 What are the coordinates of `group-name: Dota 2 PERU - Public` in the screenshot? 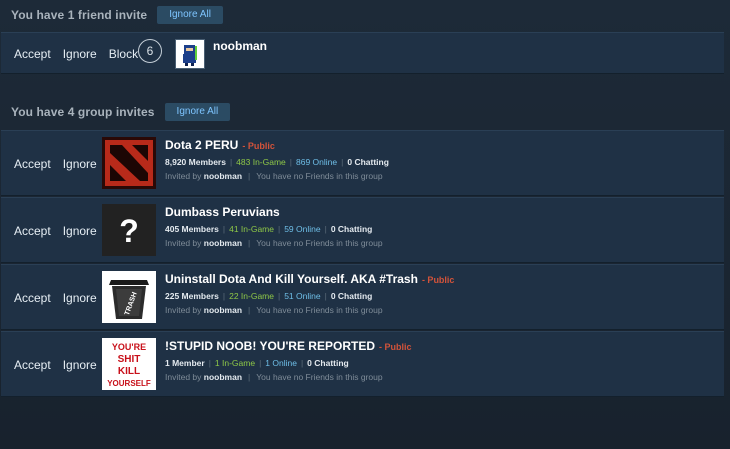 It's located at (277, 145).